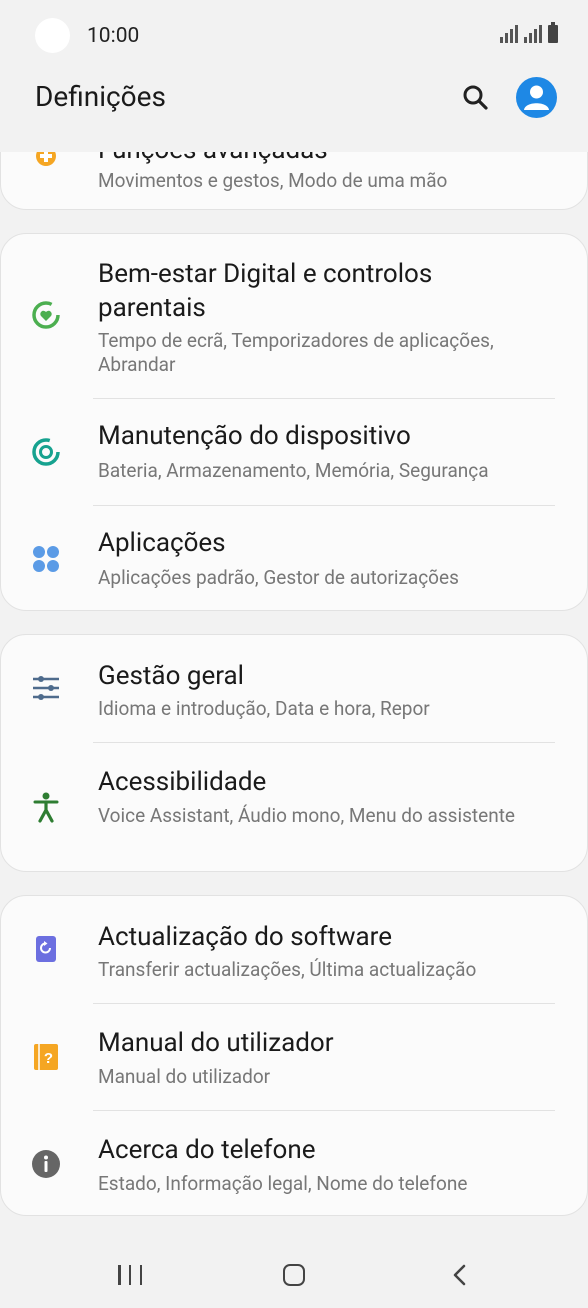 The width and height of the screenshot is (588, 1308). I want to click on item-subtitle: Movimentos e gestos, Modo de uma mão, so click(273, 180).